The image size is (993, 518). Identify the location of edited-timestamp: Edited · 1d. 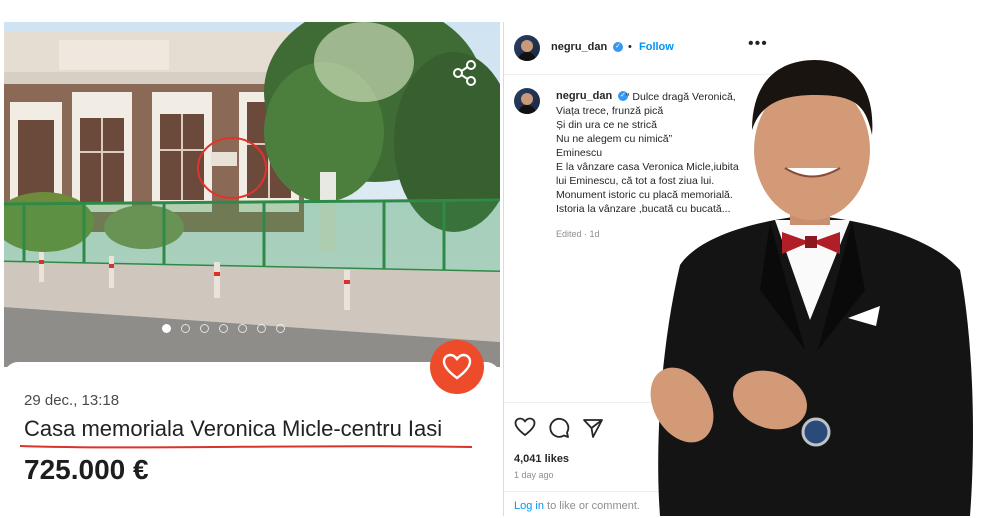
(578, 234).